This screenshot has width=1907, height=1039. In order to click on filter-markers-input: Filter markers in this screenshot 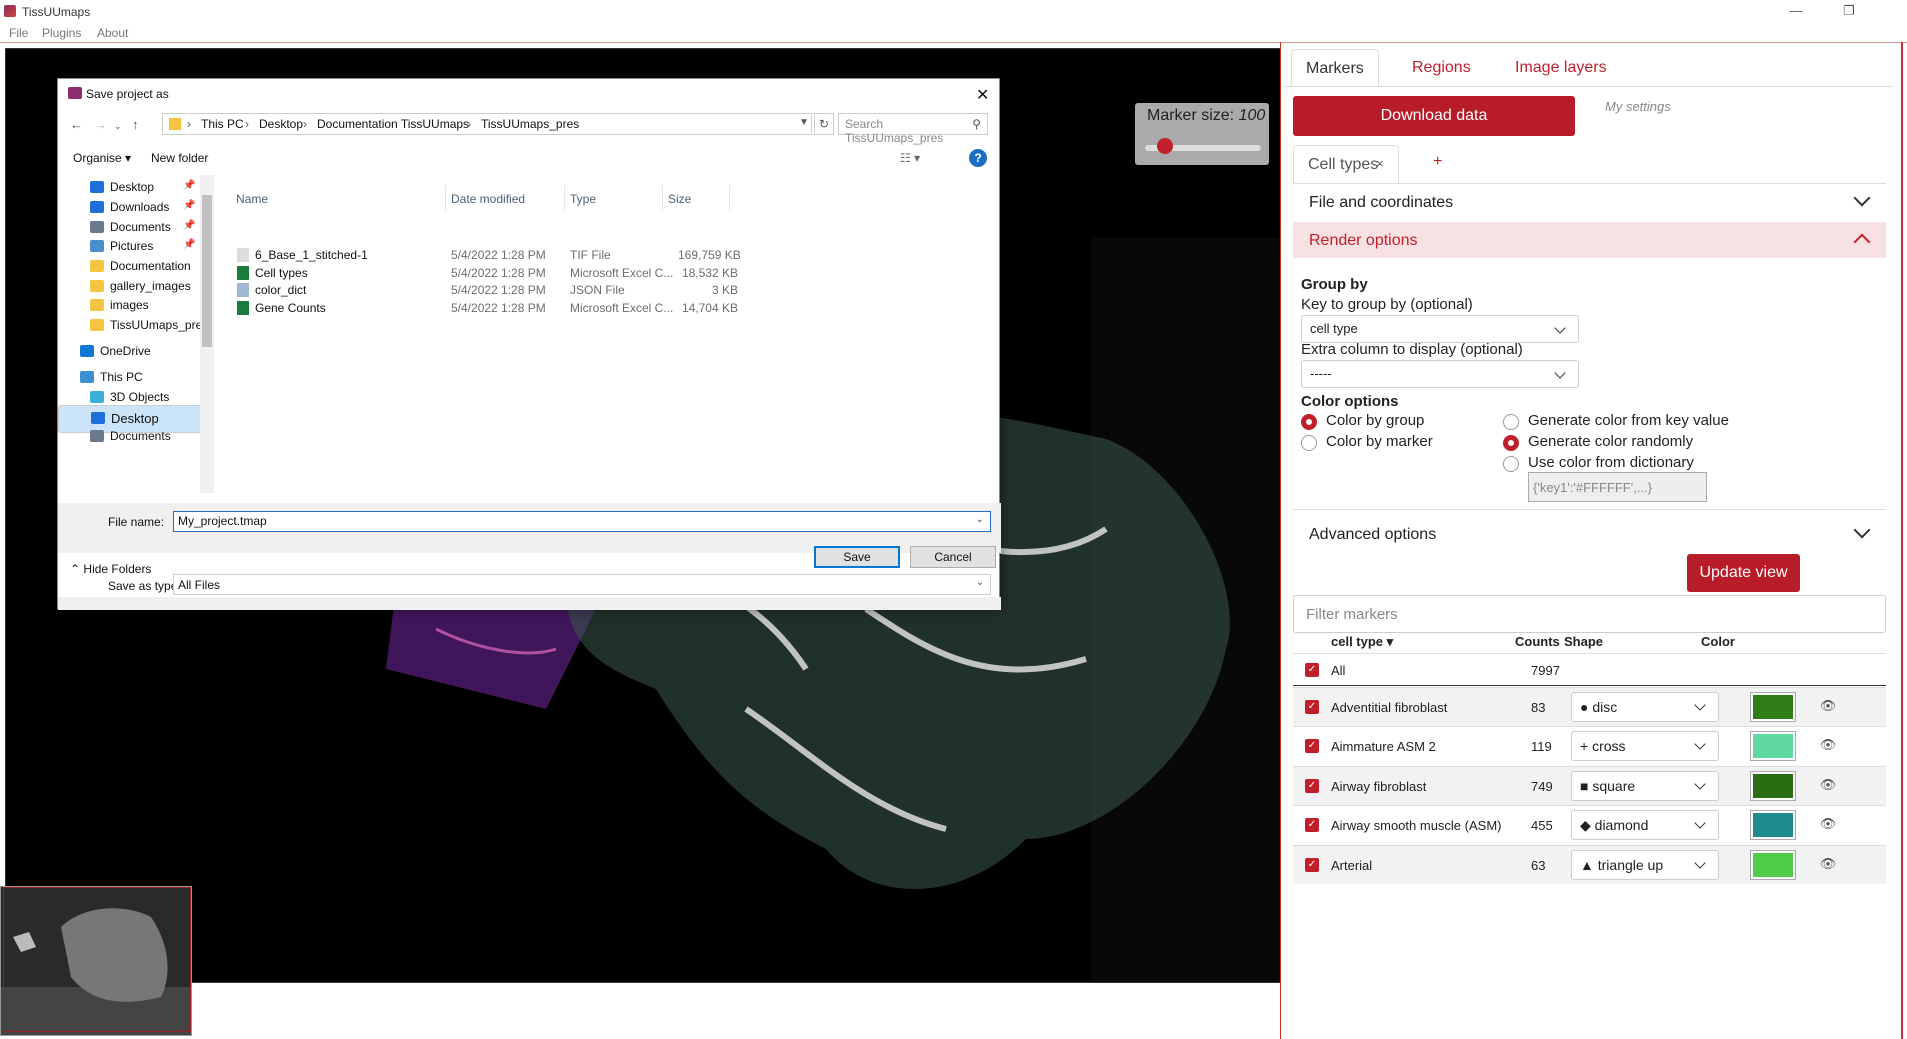, I will do `click(1589, 614)`.